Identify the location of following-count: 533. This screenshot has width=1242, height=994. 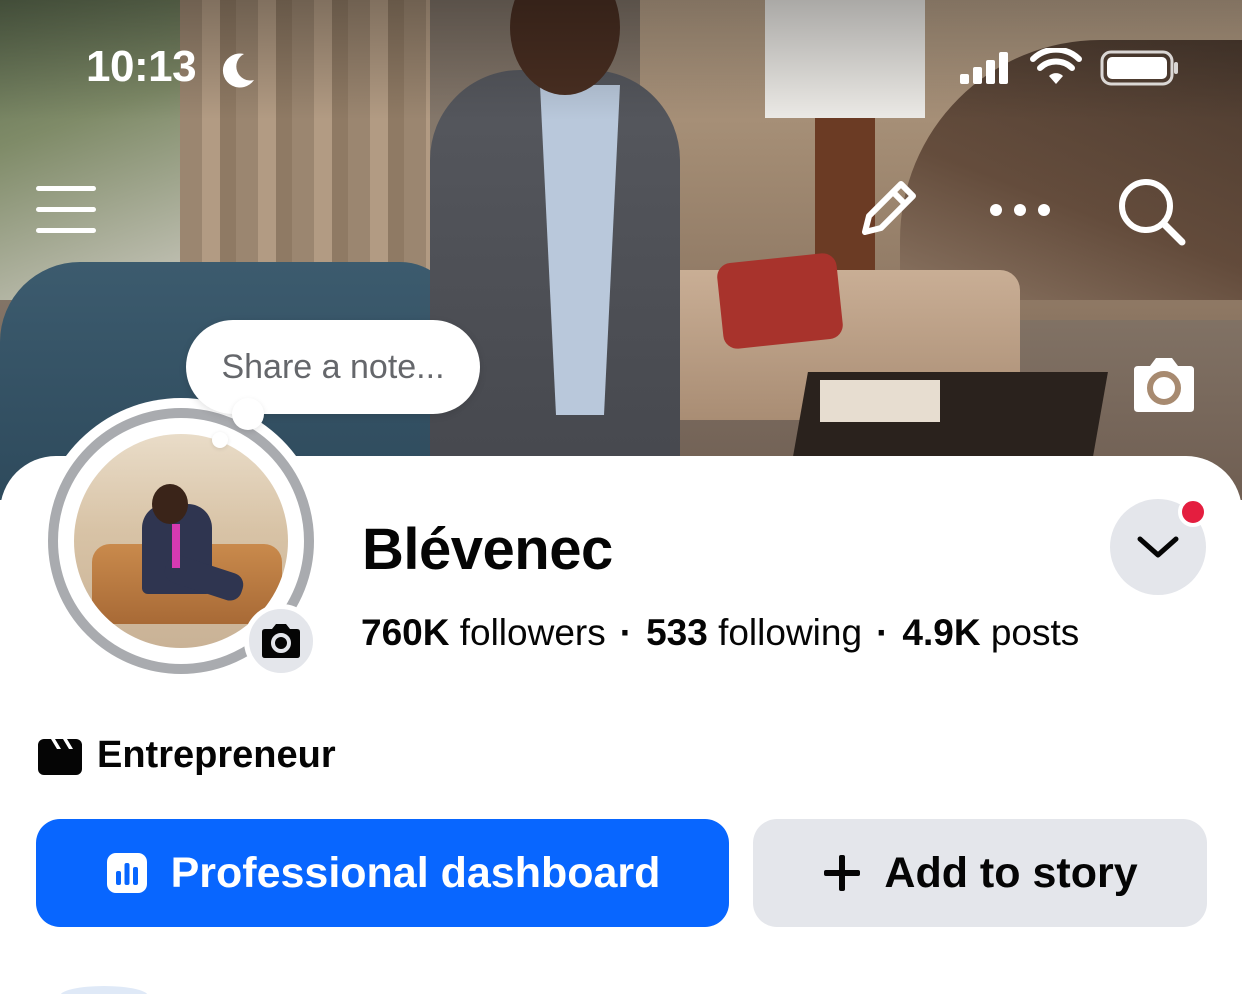
(677, 632).